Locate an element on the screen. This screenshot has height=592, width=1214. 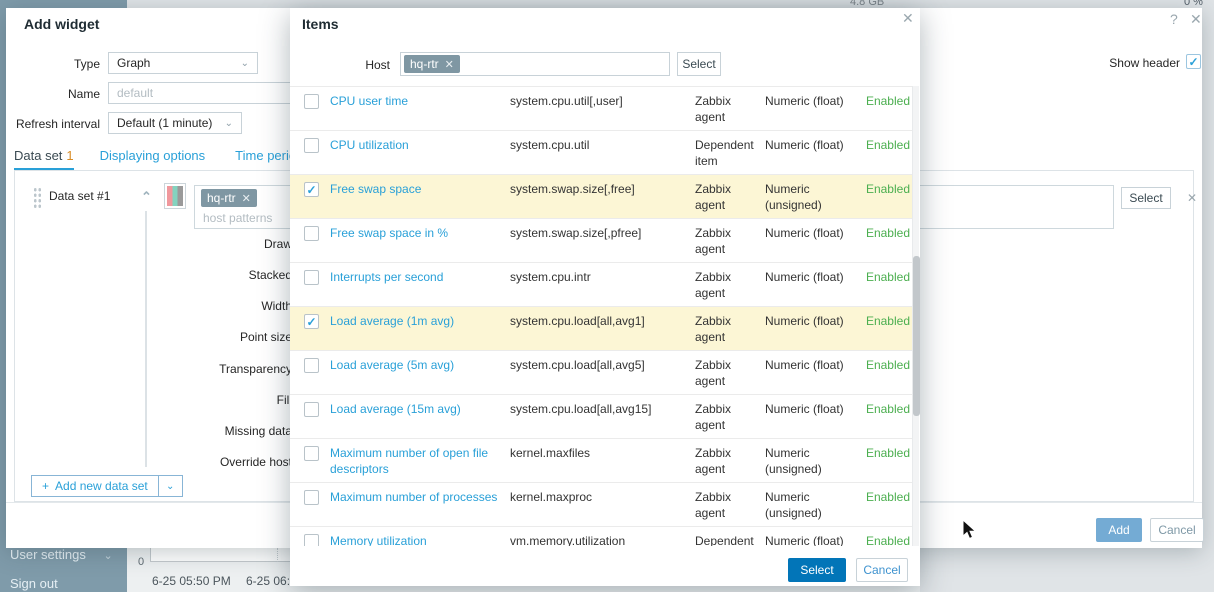
option-label-width: Width is located at coordinates (276, 306).